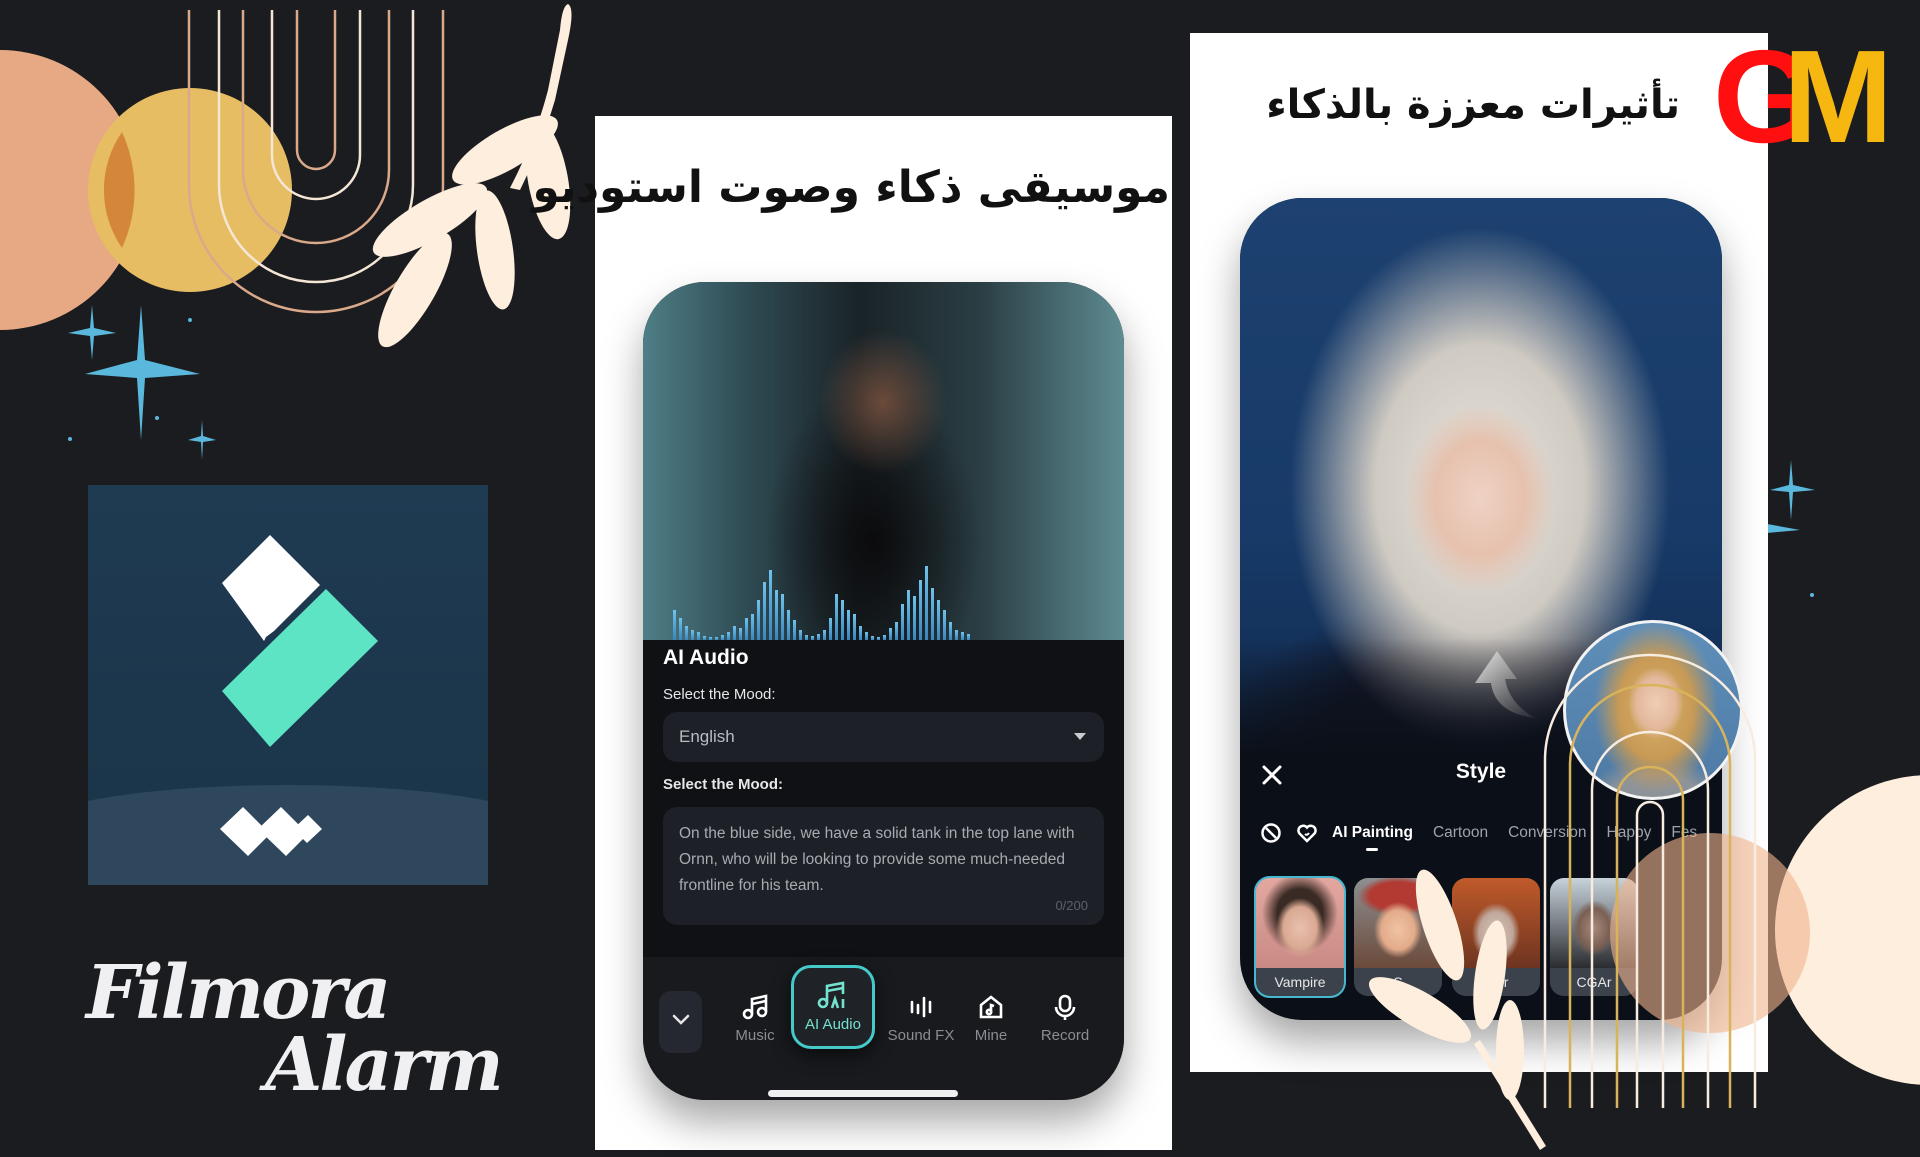  I want to click on style-tab-cartoon: Cartoon, so click(1460, 833).